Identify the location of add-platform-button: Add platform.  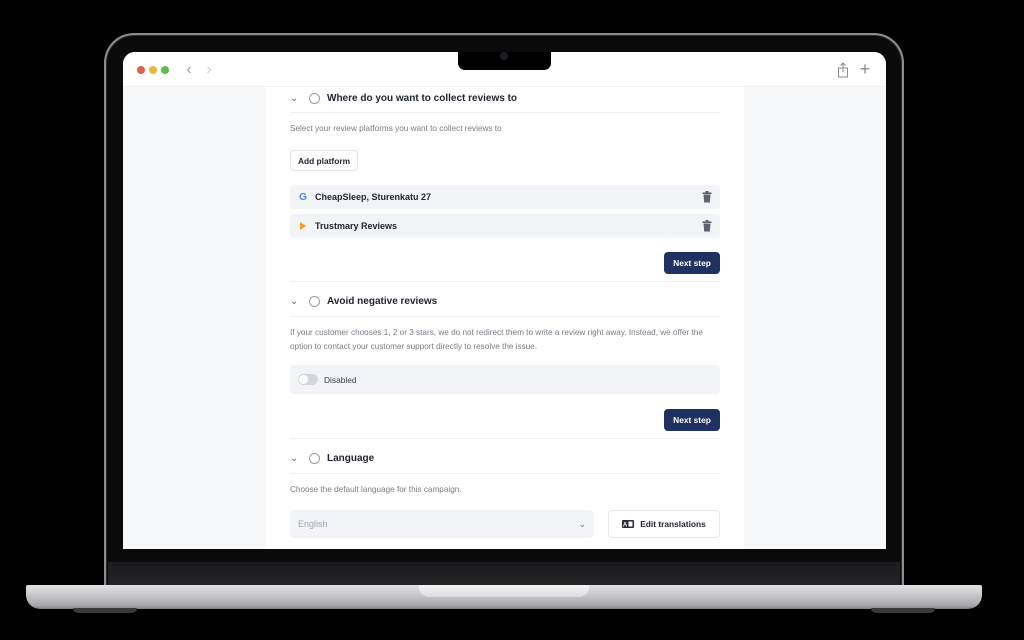
(324, 160).